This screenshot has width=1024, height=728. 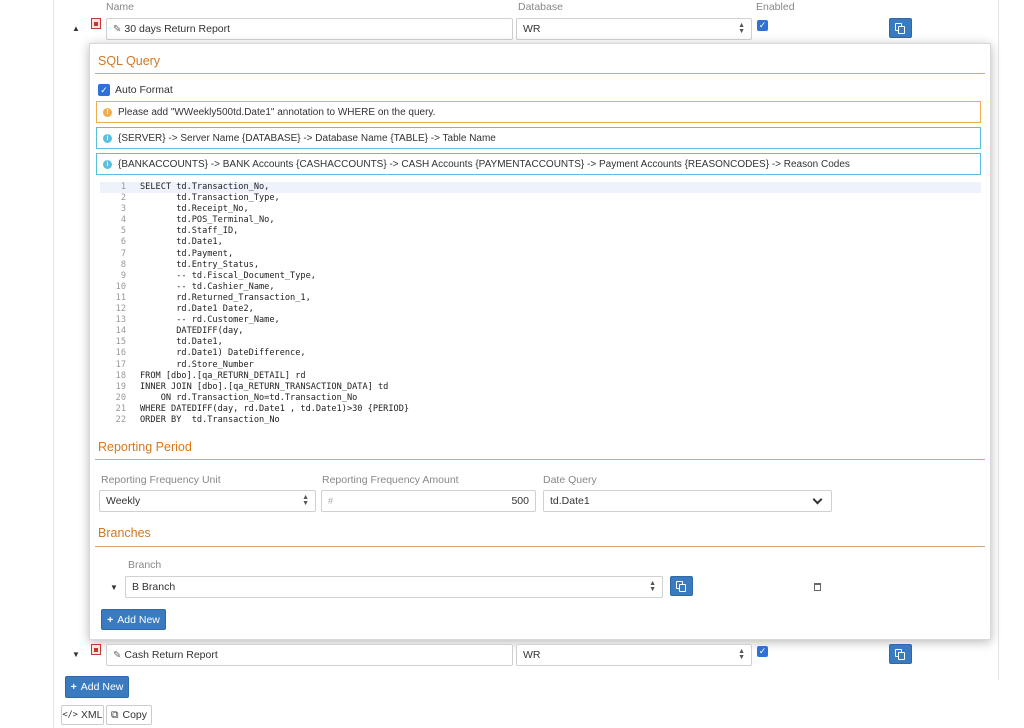 I want to click on xml-label: XML, so click(x=91, y=715).